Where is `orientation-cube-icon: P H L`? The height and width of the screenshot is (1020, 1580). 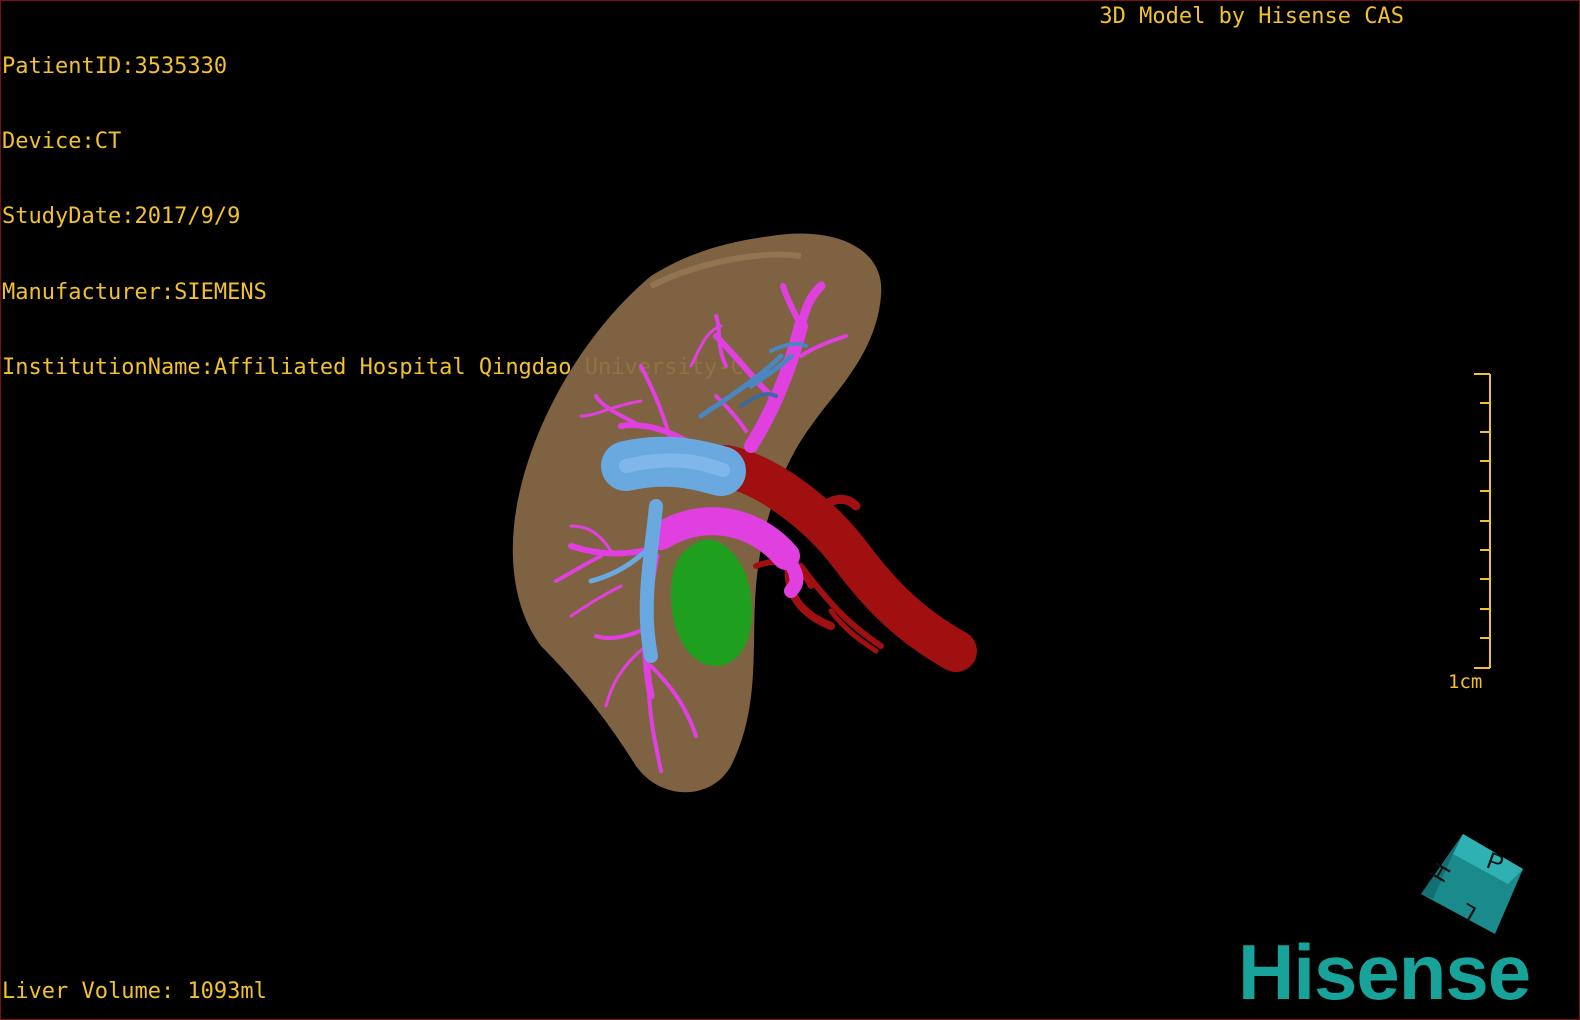
orientation-cube-icon: P H L is located at coordinates (1472, 886).